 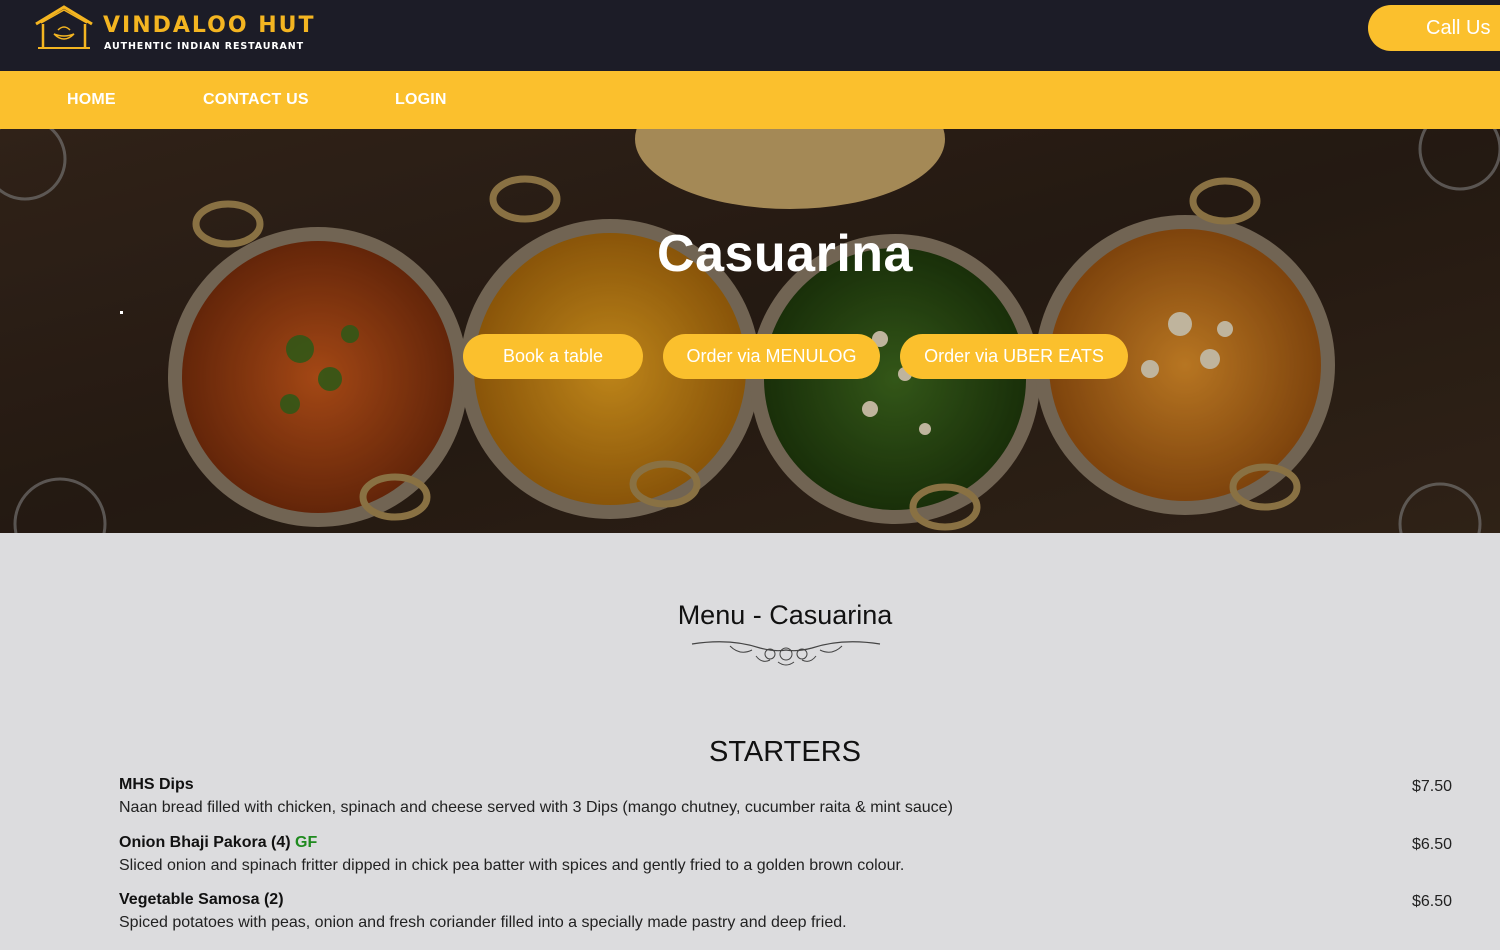 What do you see at coordinates (306, 842) in the screenshot?
I see `gluten-free-badge: GF` at bounding box center [306, 842].